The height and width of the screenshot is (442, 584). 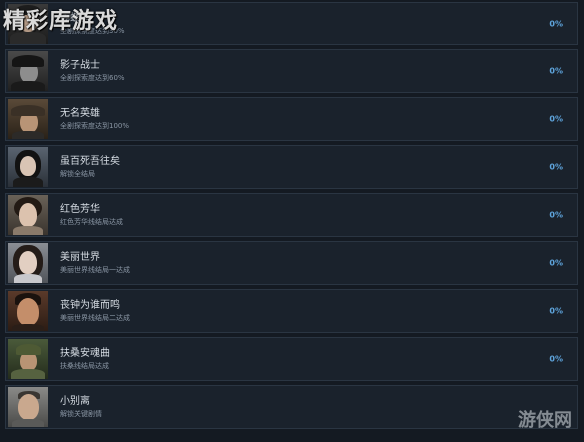 I want to click on achievement-row: 小别离 解锁关键剧情, so click(x=291, y=407).